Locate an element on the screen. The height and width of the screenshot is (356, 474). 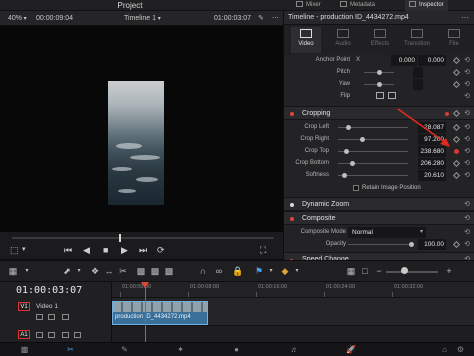
tab-video: Video is located at coordinates (306, 40).